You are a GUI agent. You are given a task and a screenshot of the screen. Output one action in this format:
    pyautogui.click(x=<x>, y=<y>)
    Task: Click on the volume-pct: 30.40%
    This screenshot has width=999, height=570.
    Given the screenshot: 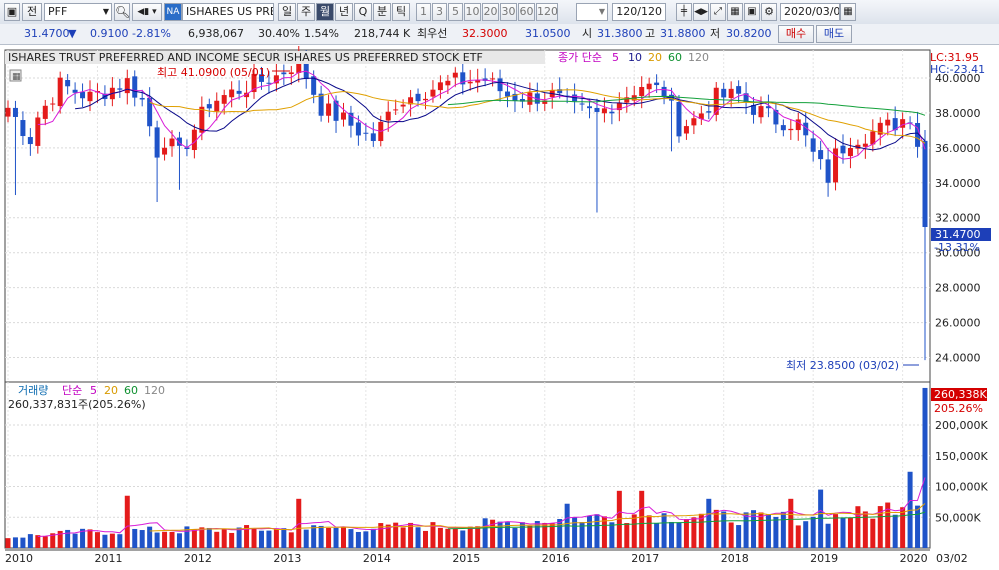 What is the action you would take?
    pyautogui.click(x=279, y=33)
    